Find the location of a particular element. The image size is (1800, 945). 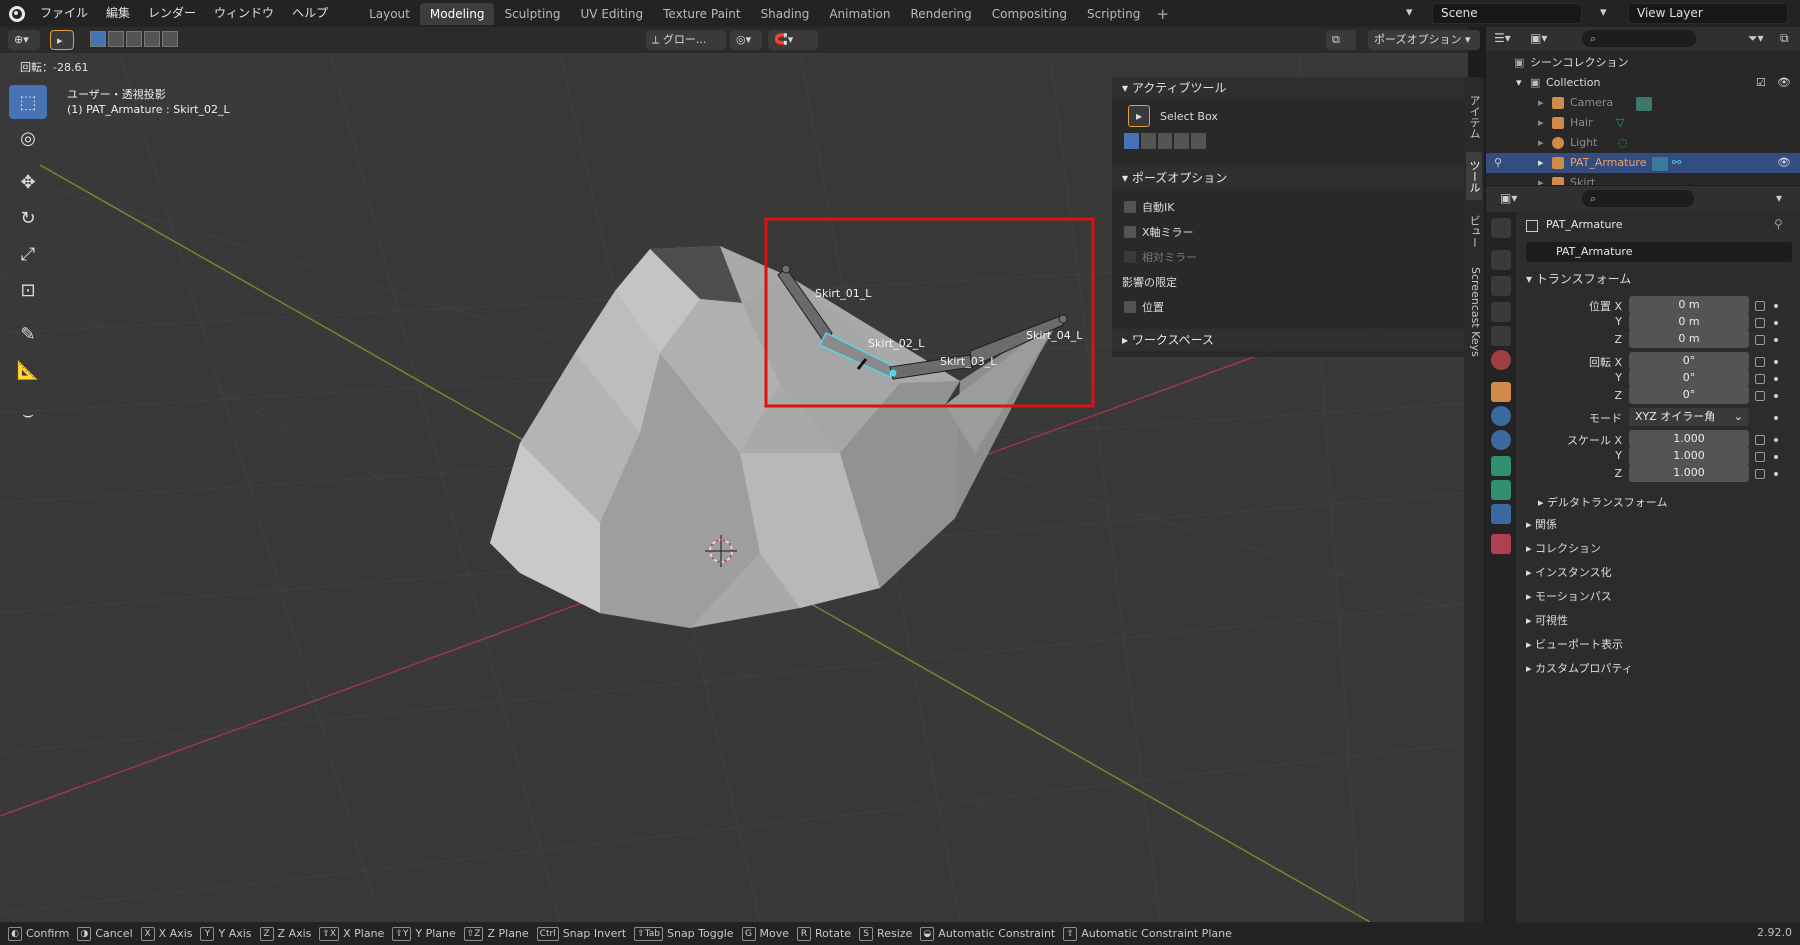

collections-section: ▸ コレクション is located at coordinates (1563, 548).